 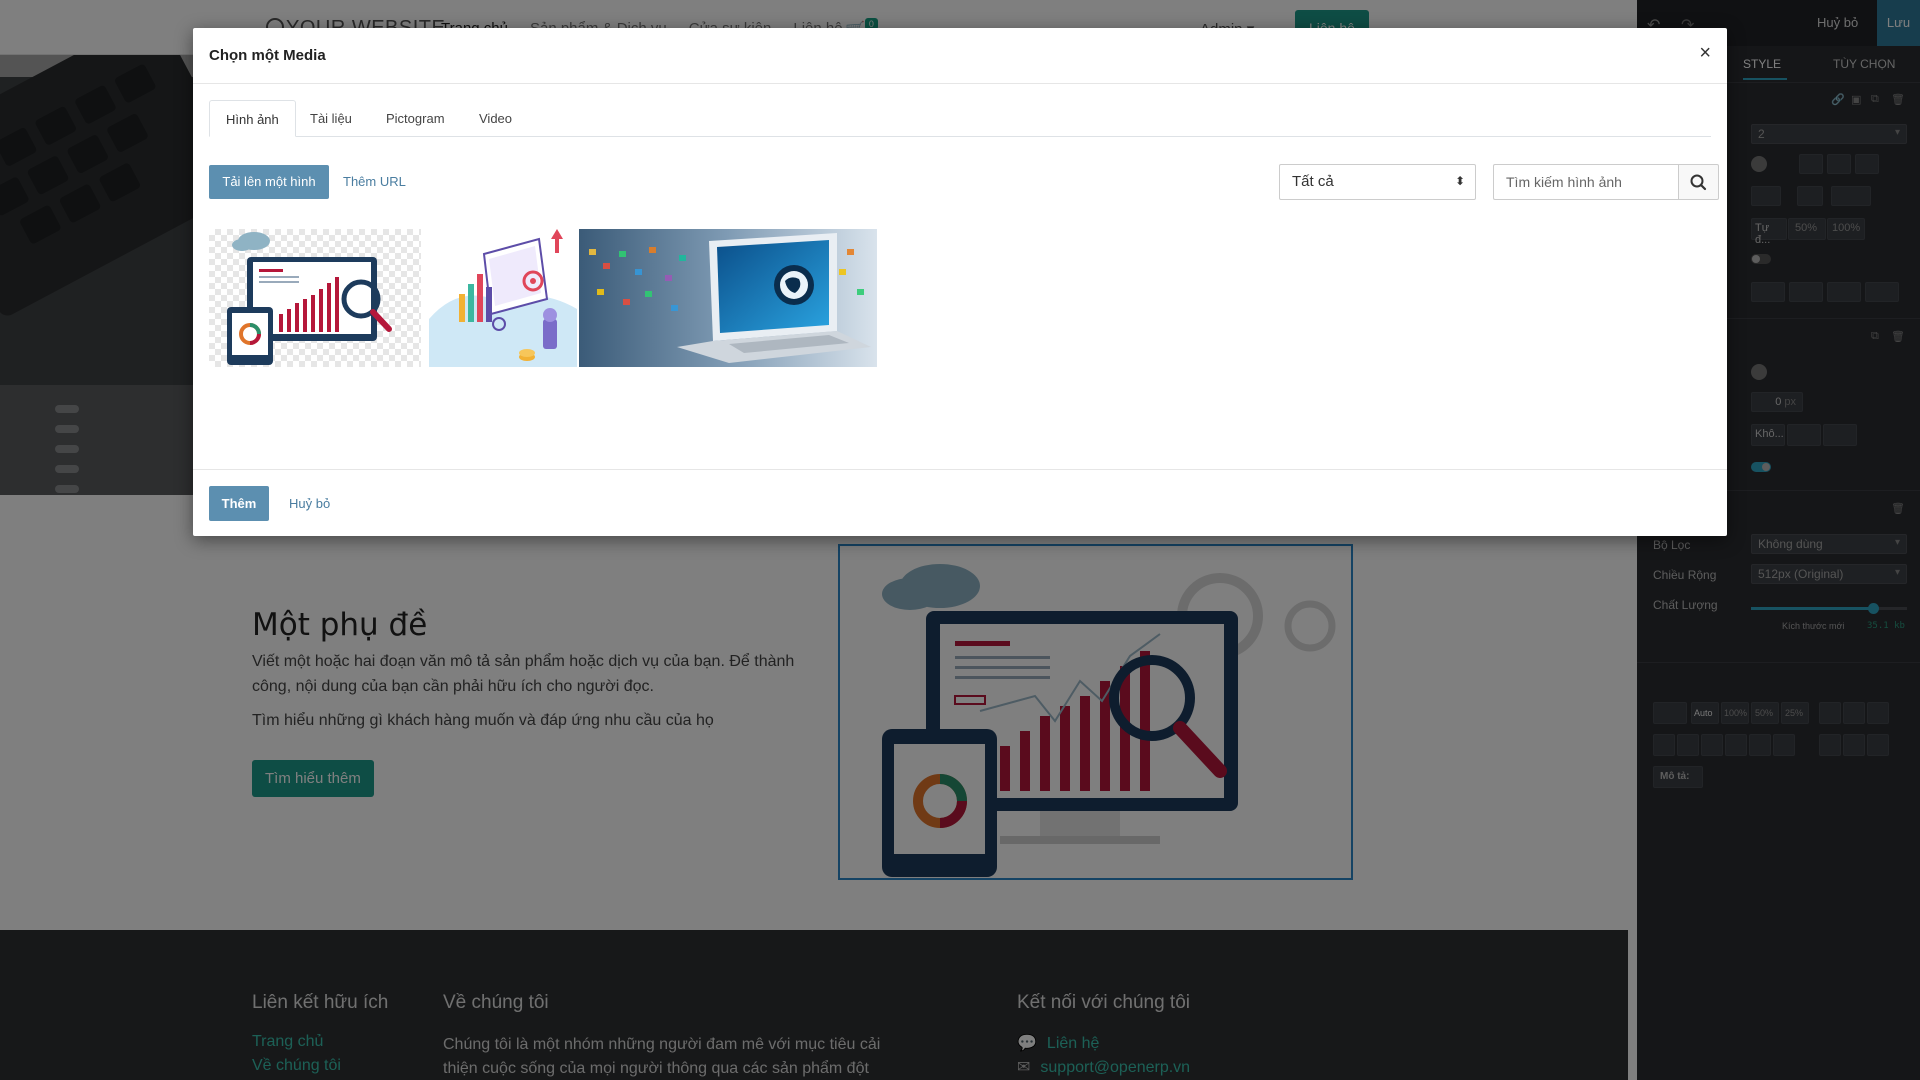 What do you see at coordinates (960, 502) in the screenshot?
I see `dialog-footer: Thêm Huỷ bỏ` at bounding box center [960, 502].